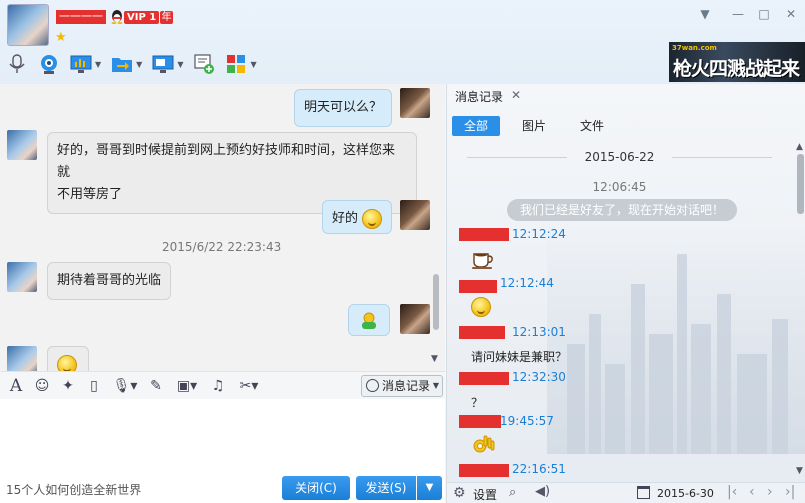  I want to click on next-page-icon: ›, so click(770, 492).